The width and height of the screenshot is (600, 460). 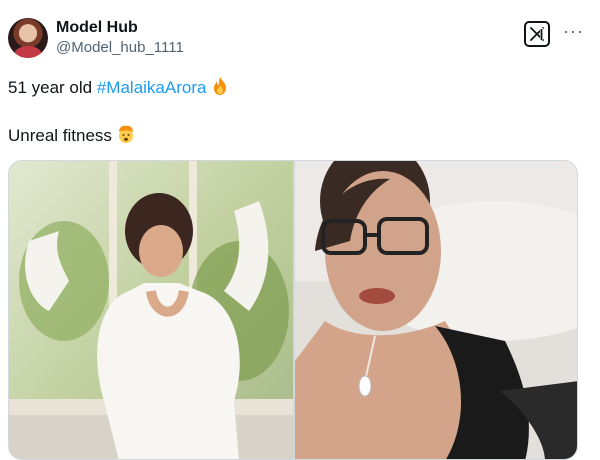 What do you see at coordinates (28, 38) in the screenshot?
I see `avatar` at bounding box center [28, 38].